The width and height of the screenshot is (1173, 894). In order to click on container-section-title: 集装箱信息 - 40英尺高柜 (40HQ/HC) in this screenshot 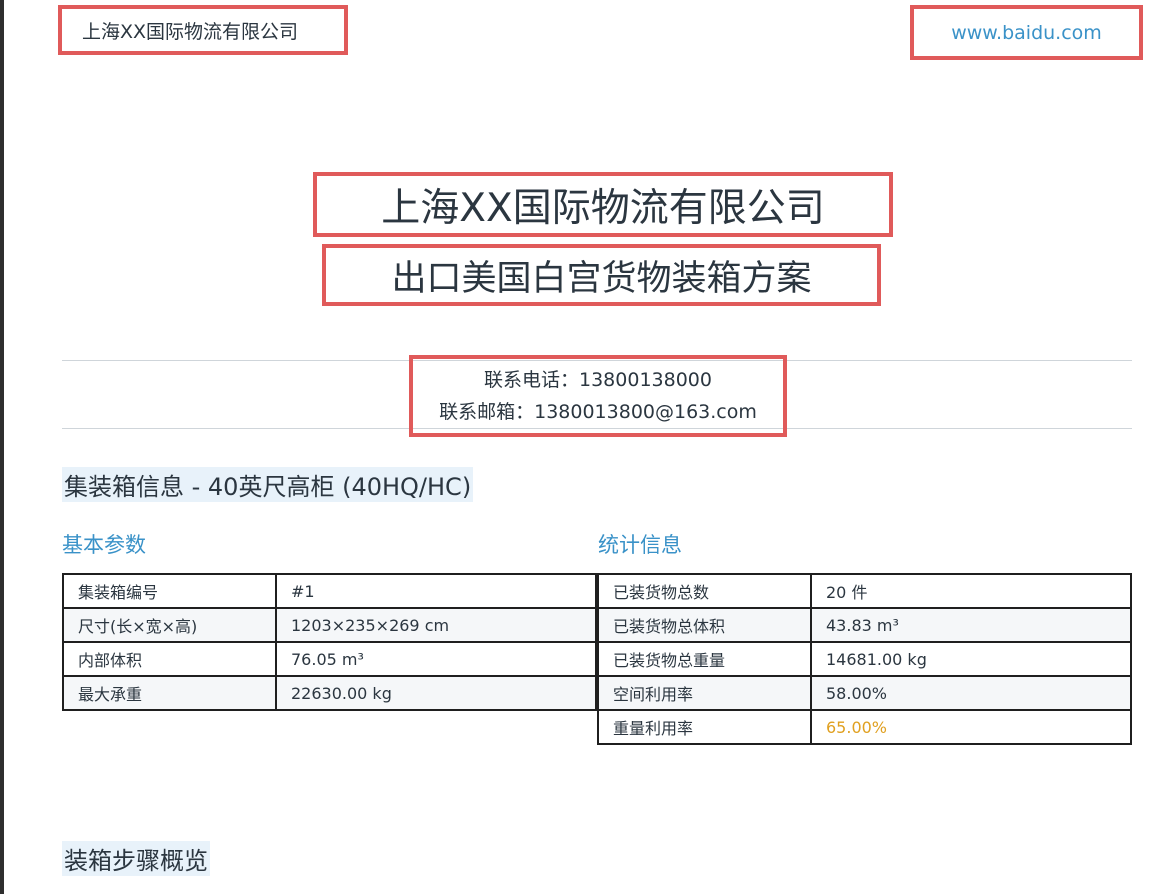, I will do `click(268, 484)`.